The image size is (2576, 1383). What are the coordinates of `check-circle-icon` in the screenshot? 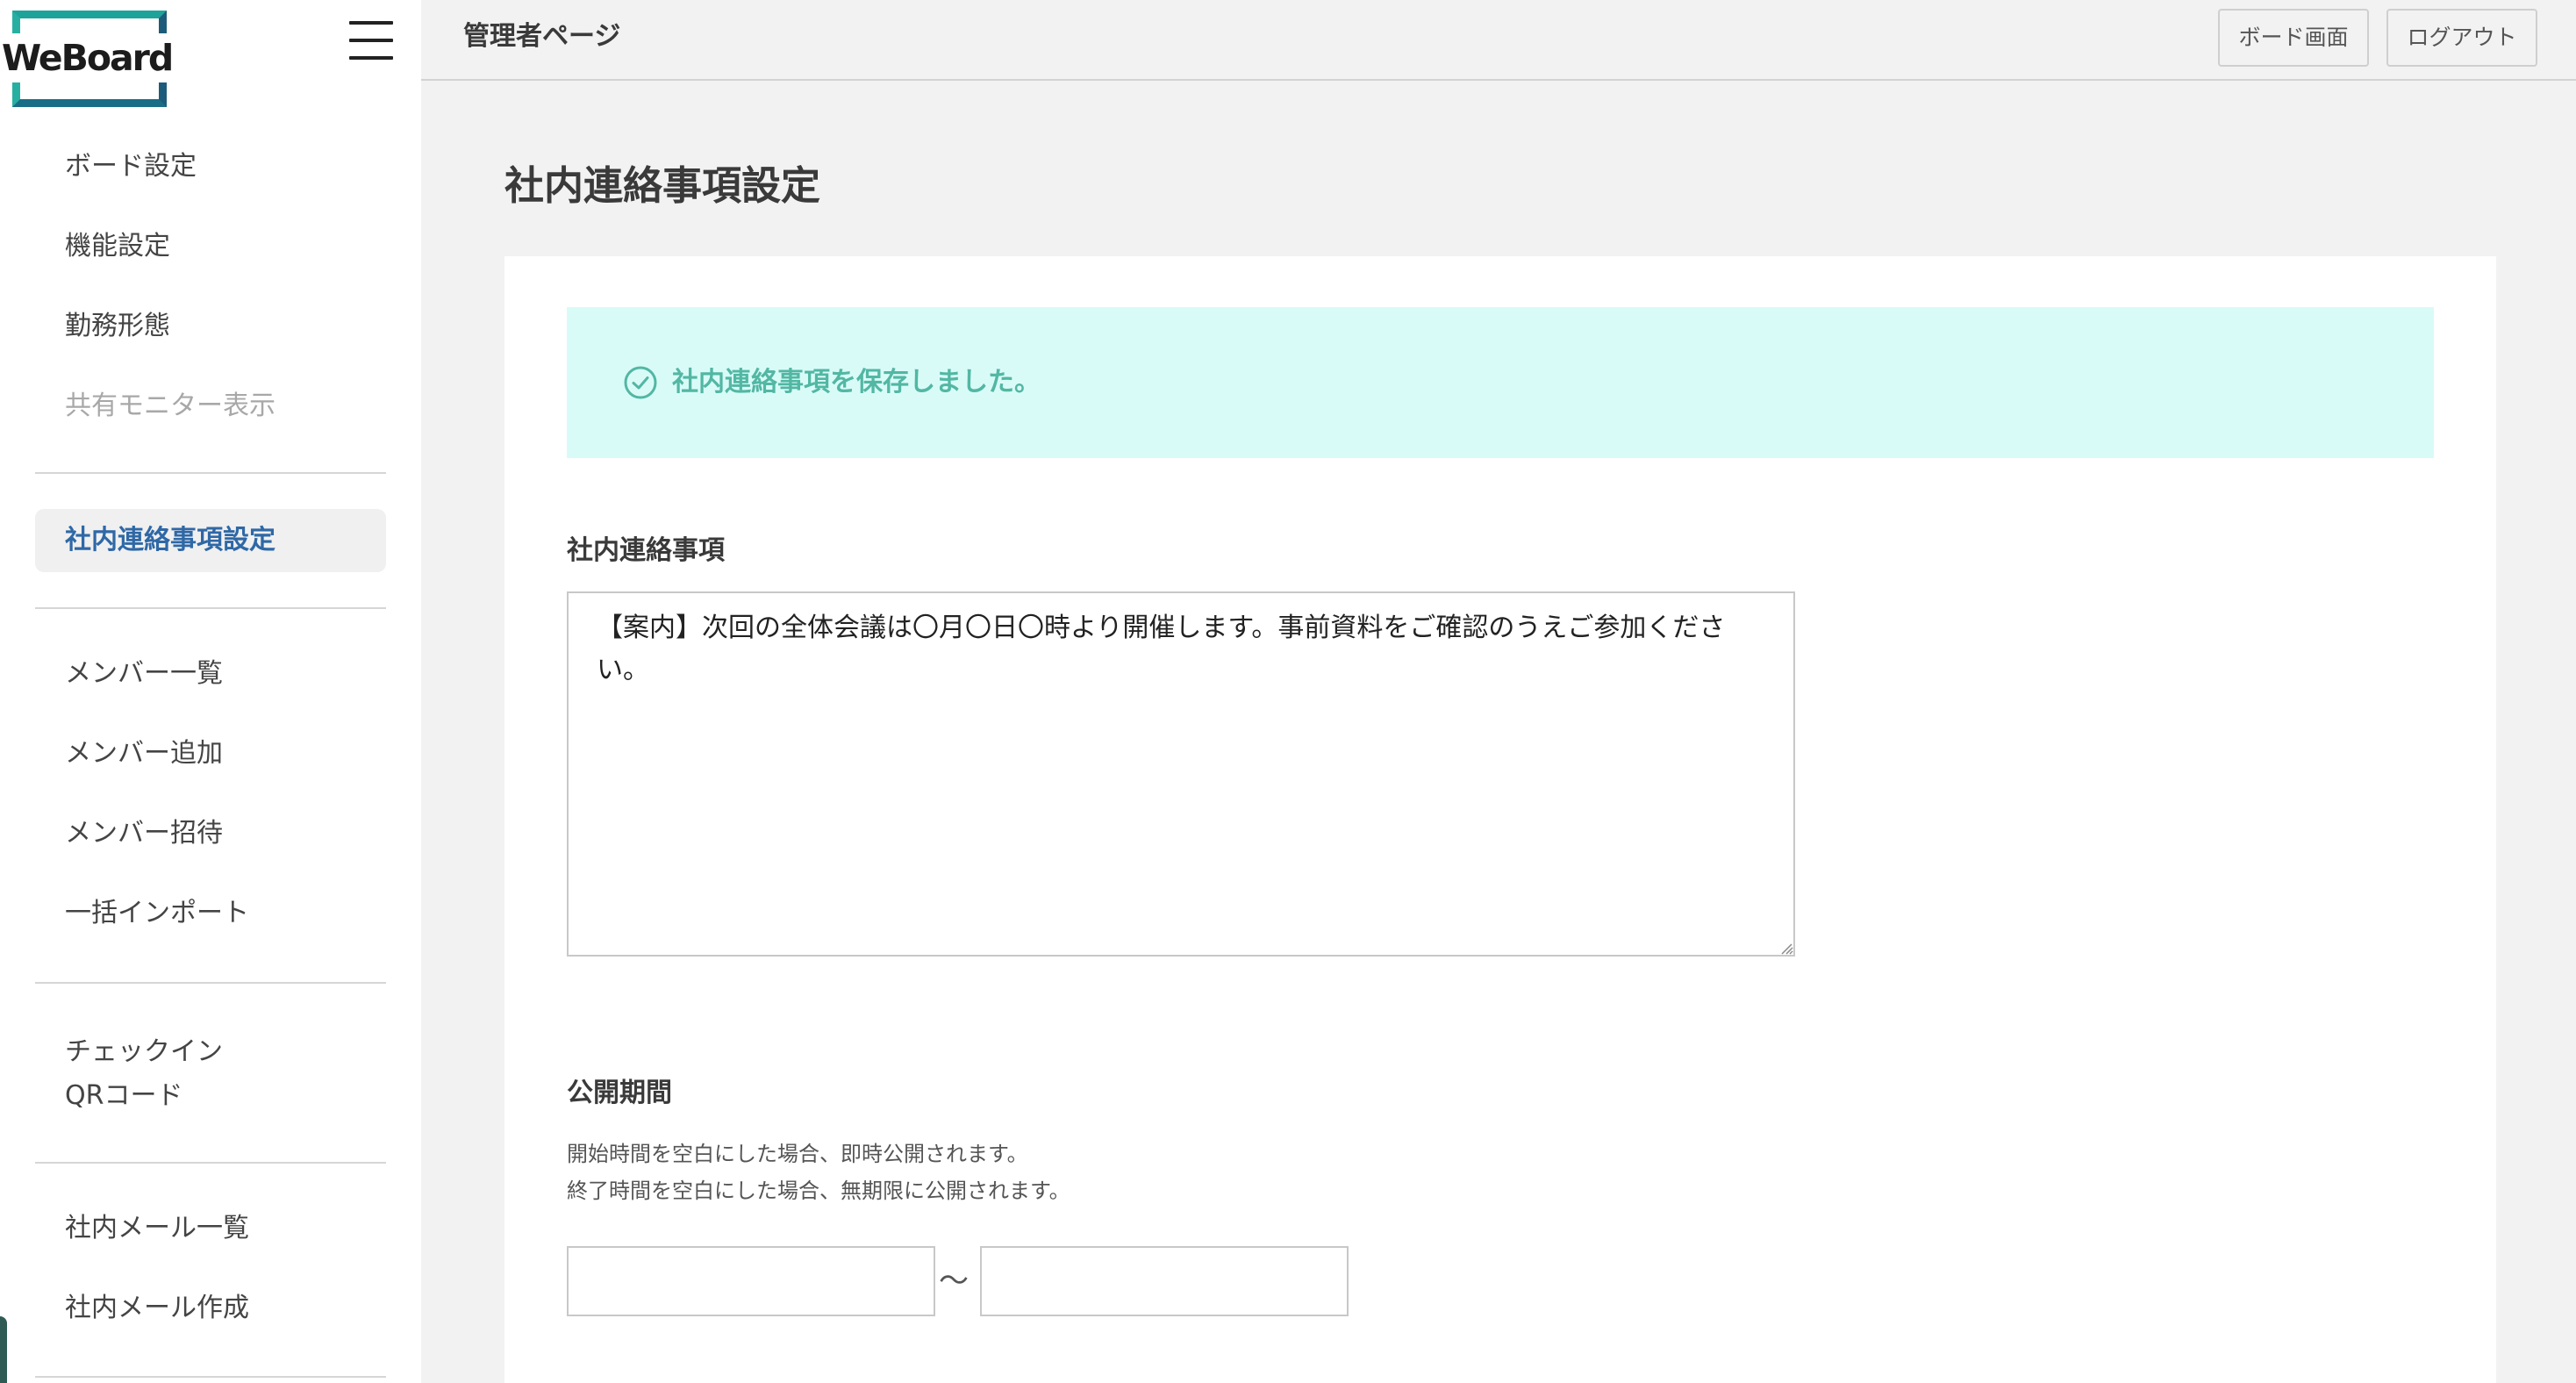 It's located at (640, 382).